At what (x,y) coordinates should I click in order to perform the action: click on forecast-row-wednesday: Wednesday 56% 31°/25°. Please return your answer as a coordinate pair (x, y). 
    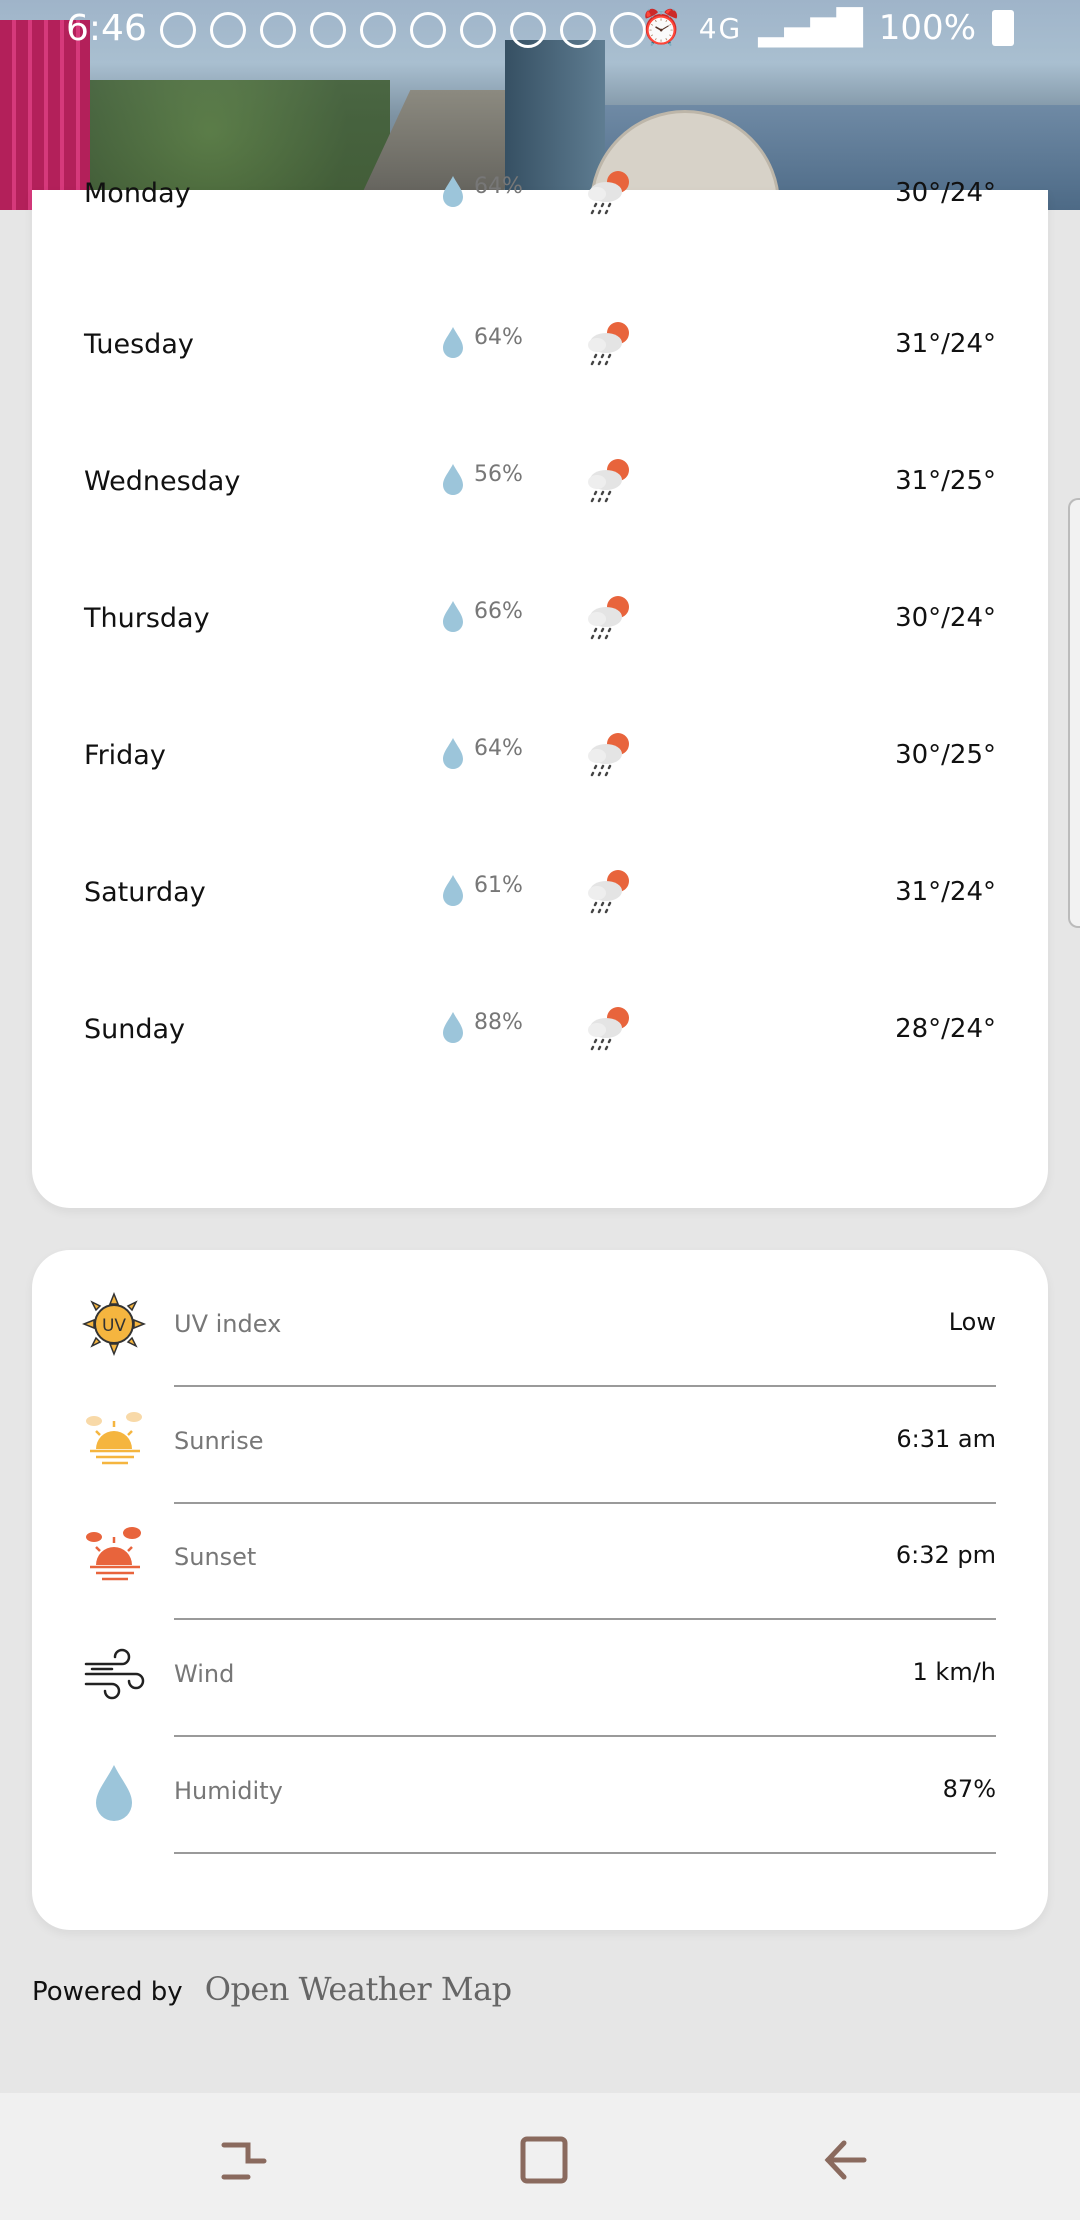
    Looking at the image, I should click on (540, 488).